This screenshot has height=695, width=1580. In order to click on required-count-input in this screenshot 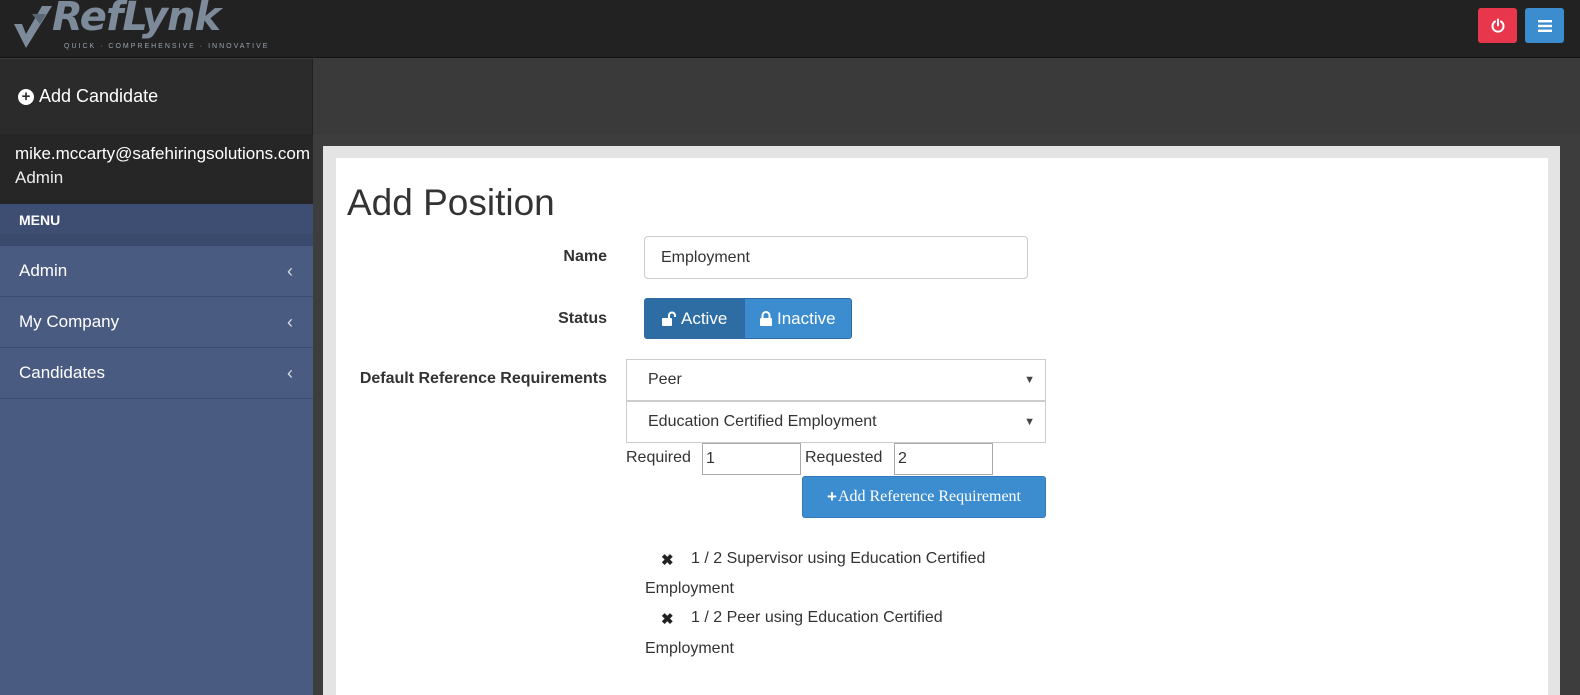, I will do `click(751, 459)`.